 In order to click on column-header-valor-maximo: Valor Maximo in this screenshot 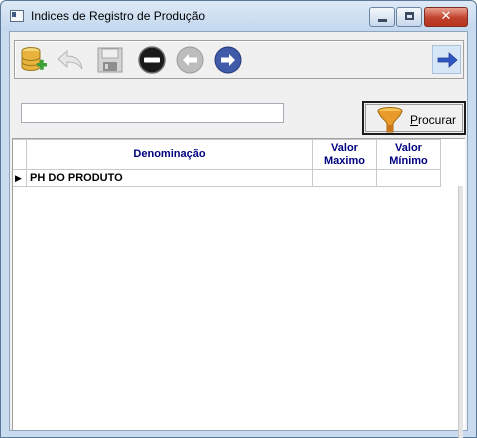, I will do `click(344, 154)`.